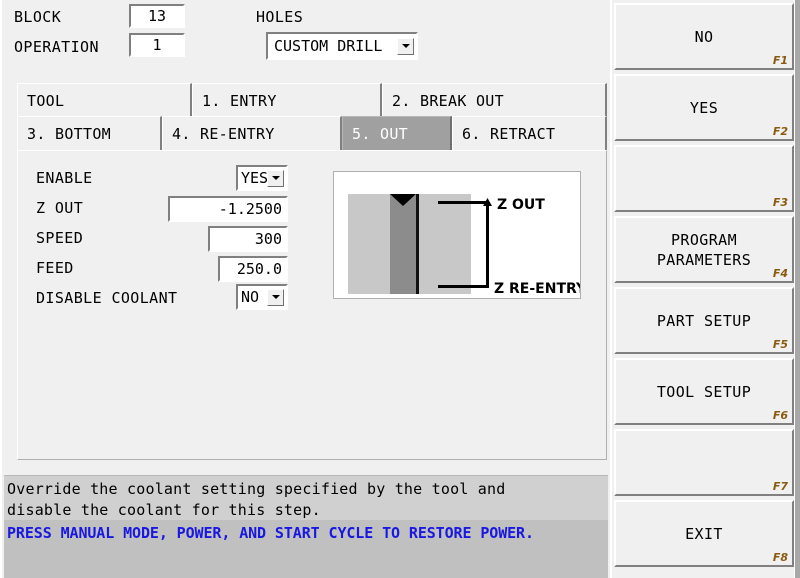 Image resolution: width=800 pixels, height=578 pixels. I want to click on operation-input: 1, so click(157, 45).